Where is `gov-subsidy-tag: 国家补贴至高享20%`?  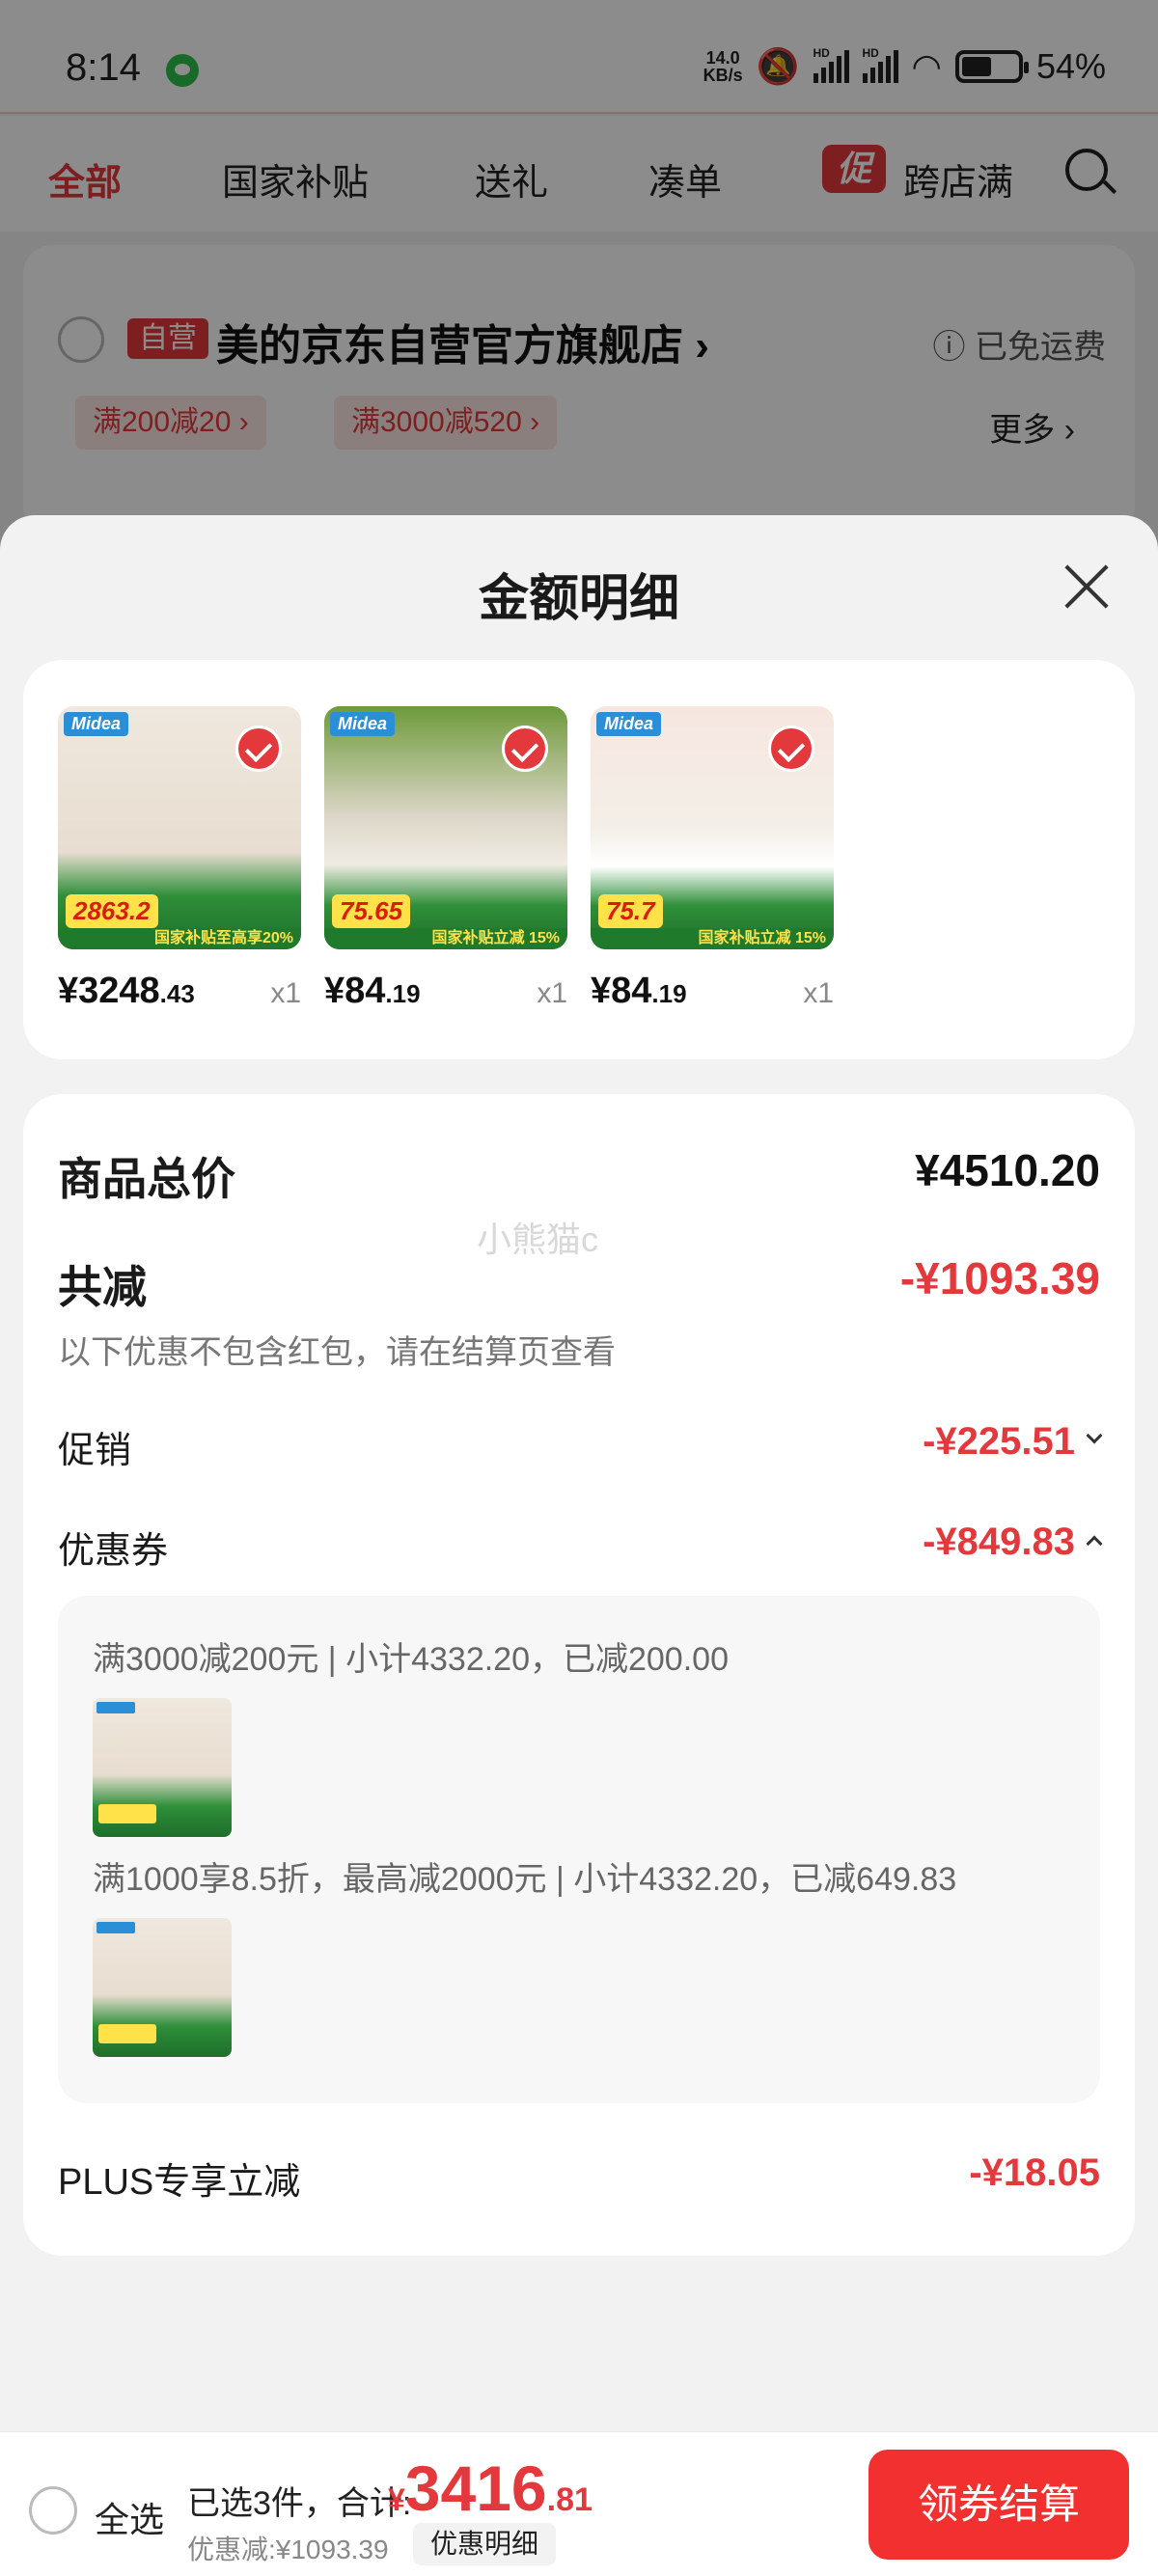
gov-subsidy-tag: 国家补贴至高享20% is located at coordinates (179, 939).